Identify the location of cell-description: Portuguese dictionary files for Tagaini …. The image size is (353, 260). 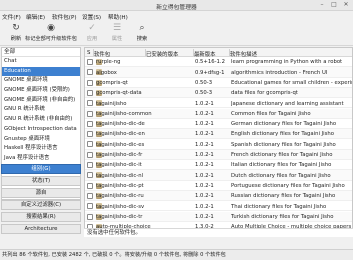
(288, 185).